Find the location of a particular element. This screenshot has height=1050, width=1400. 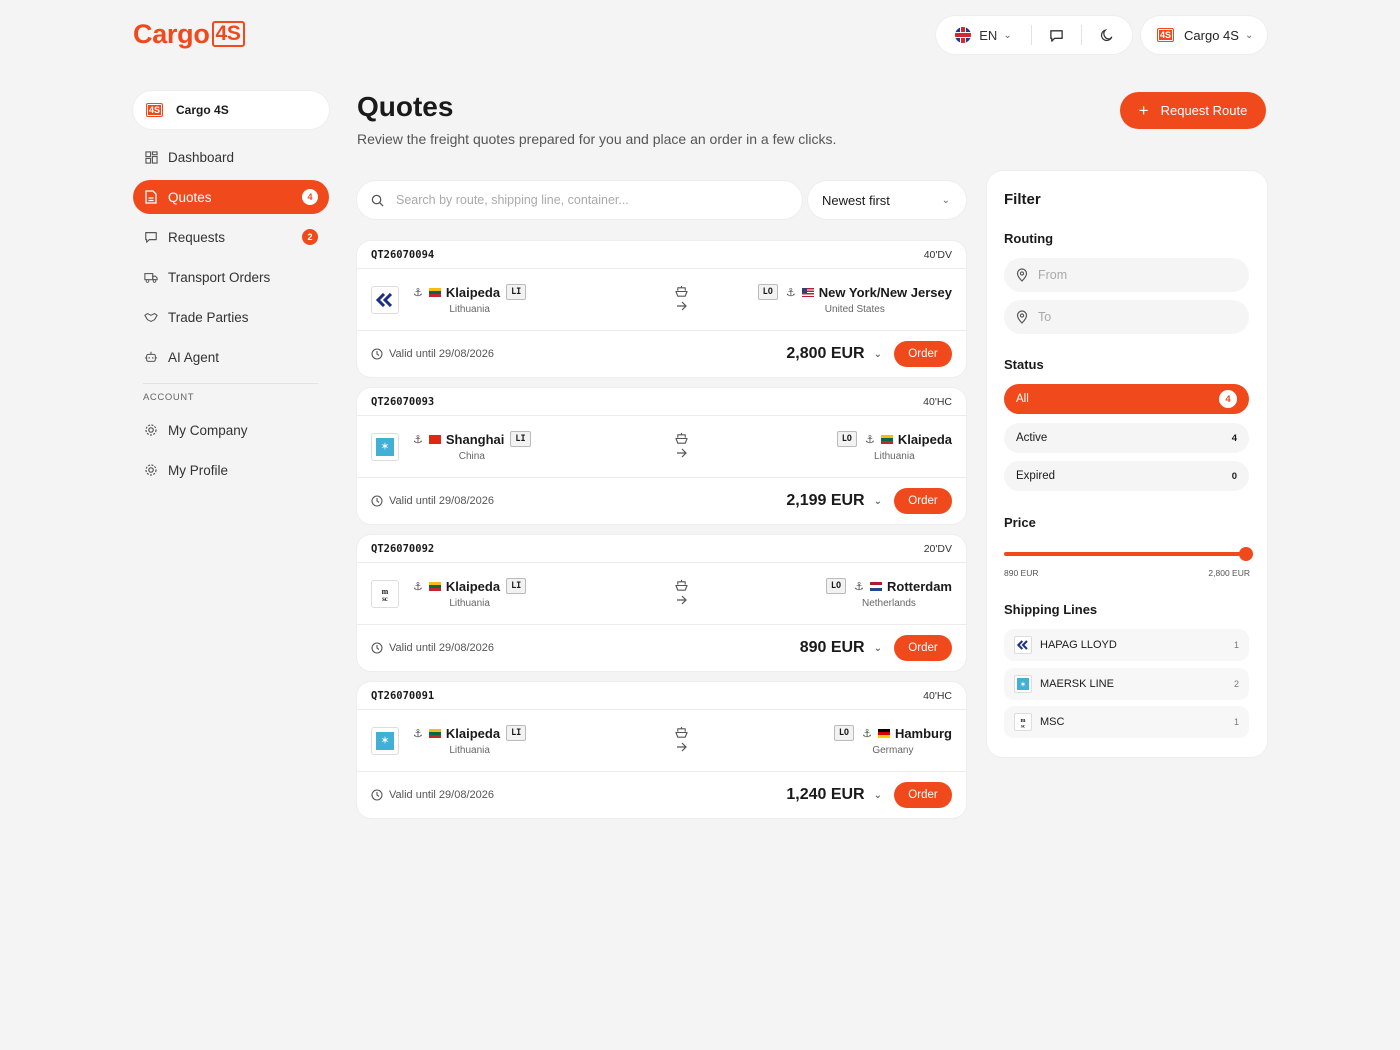

sidebar-item-label: Transport Orders is located at coordinates (219, 277).